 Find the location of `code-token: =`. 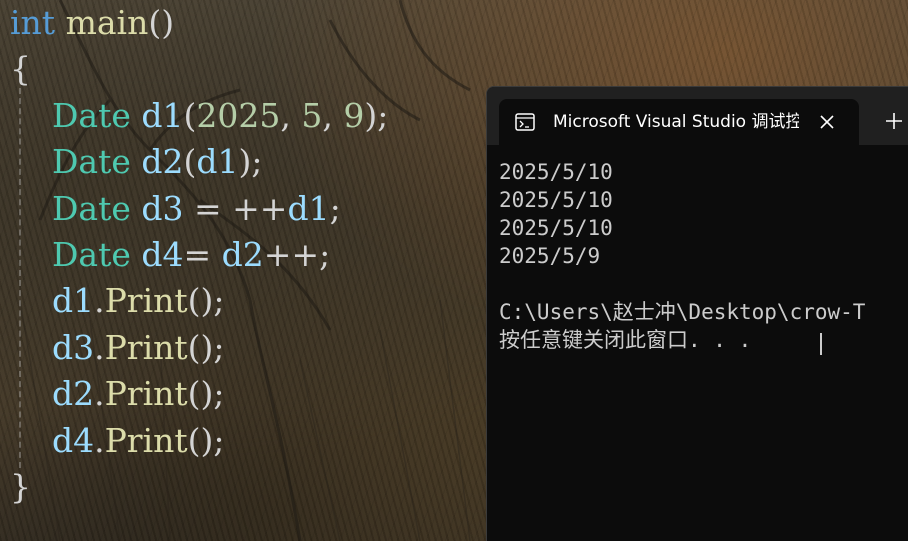

code-token: = is located at coordinates (202, 254).